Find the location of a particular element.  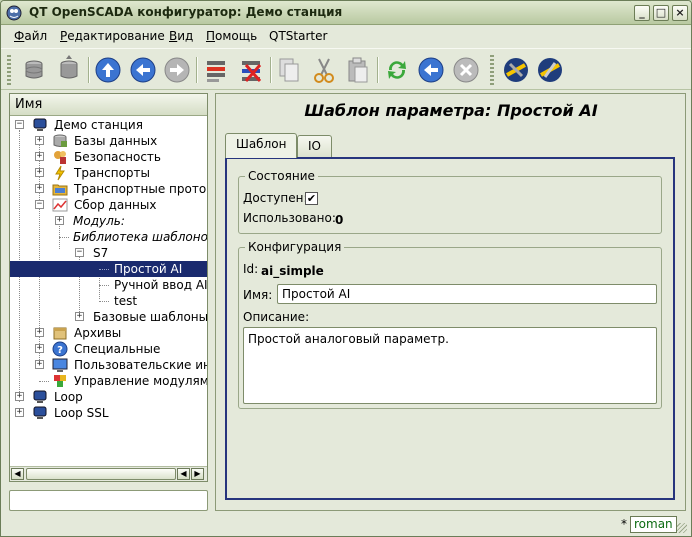

tree-item-manual-input-ai: Ручной ввод AI is located at coordinates (108, 285).